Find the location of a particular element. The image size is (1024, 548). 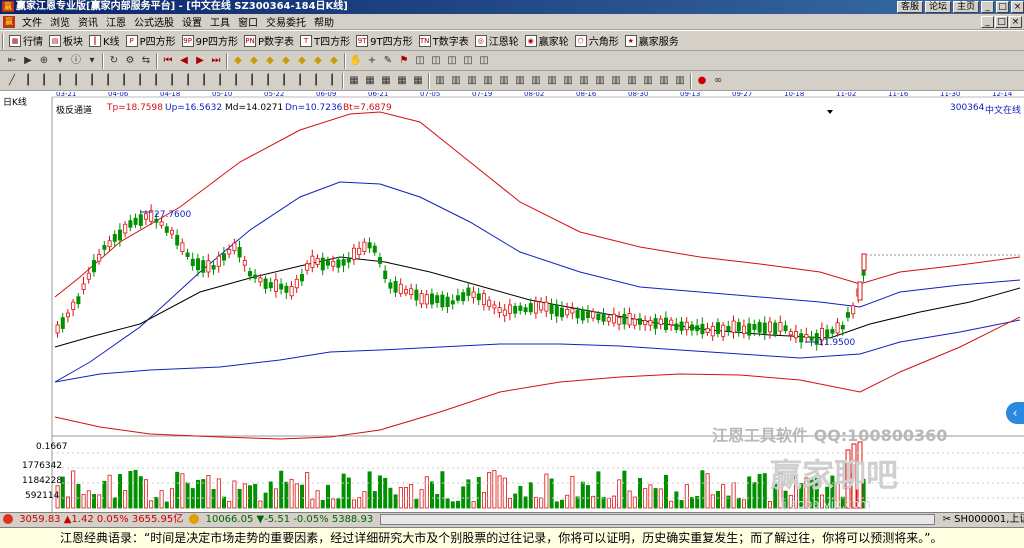

toolbar-p-square-button: P P四方形 is located at coordinates (151, 41).